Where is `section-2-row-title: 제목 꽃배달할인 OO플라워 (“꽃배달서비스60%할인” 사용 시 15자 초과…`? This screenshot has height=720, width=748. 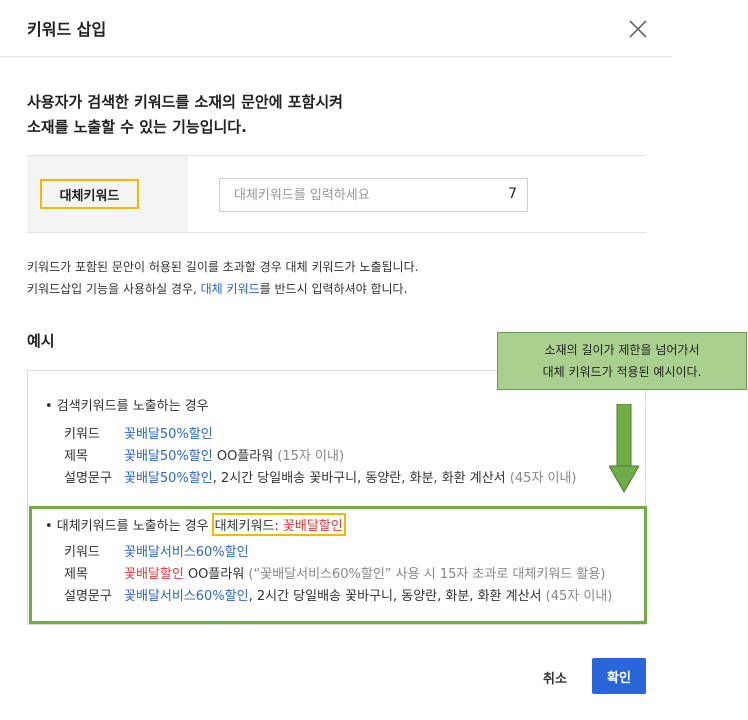 section-2-row-title: 제목 꽃배달할인 OO플라워 (“꽃배달서비스60%할인” 사용 시 15자 초과… is located at coordinates (334, 572).